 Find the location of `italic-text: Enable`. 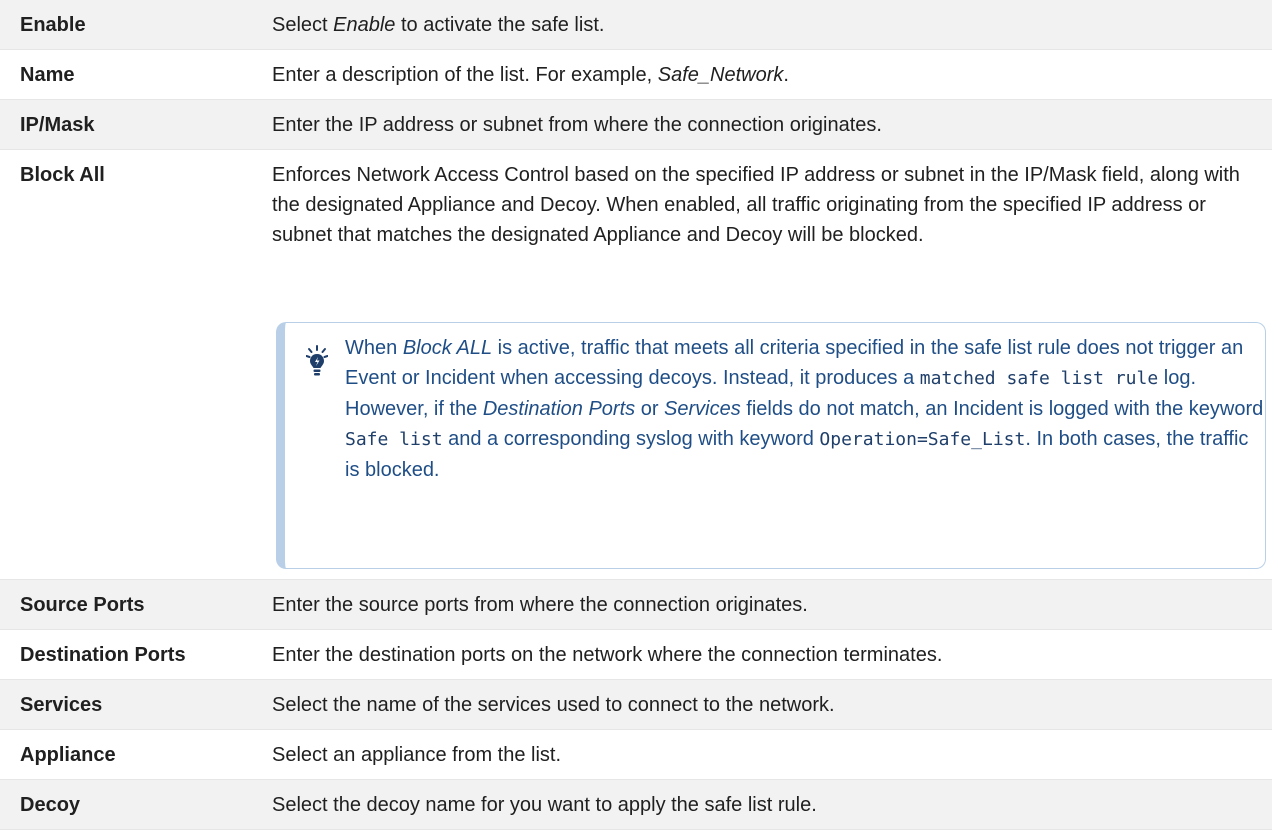

italic-text: Enable is located at coordinates (364, 25).